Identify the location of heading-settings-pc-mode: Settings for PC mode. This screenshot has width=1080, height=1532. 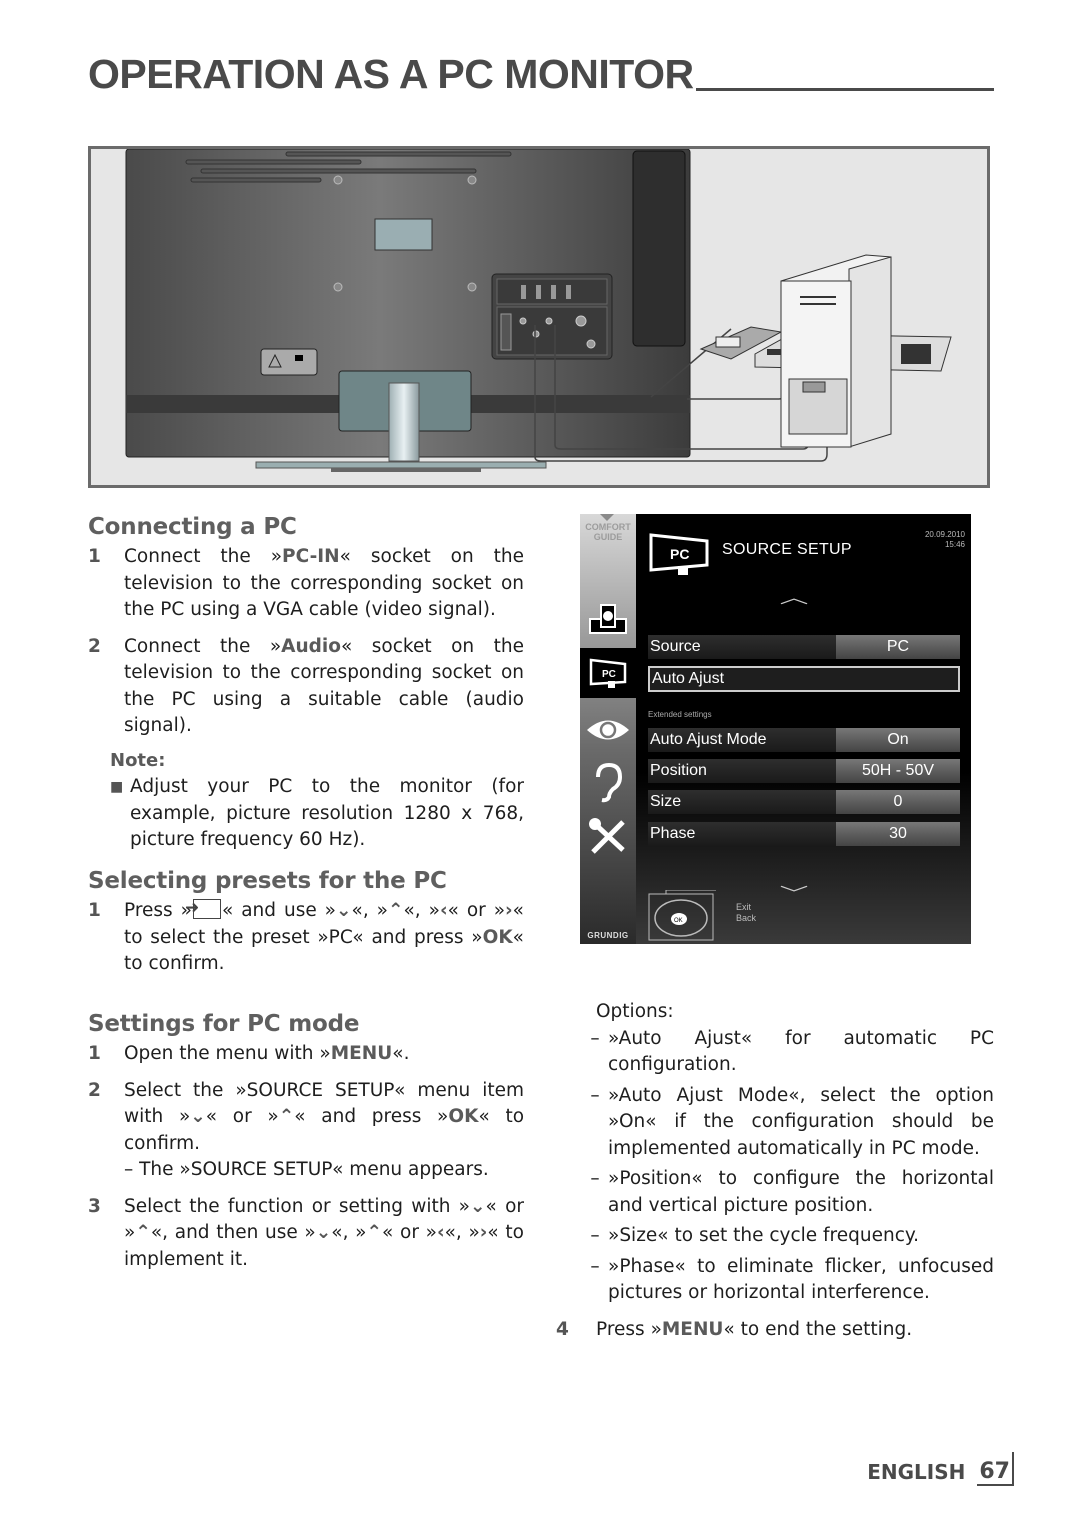
(224, 1024).